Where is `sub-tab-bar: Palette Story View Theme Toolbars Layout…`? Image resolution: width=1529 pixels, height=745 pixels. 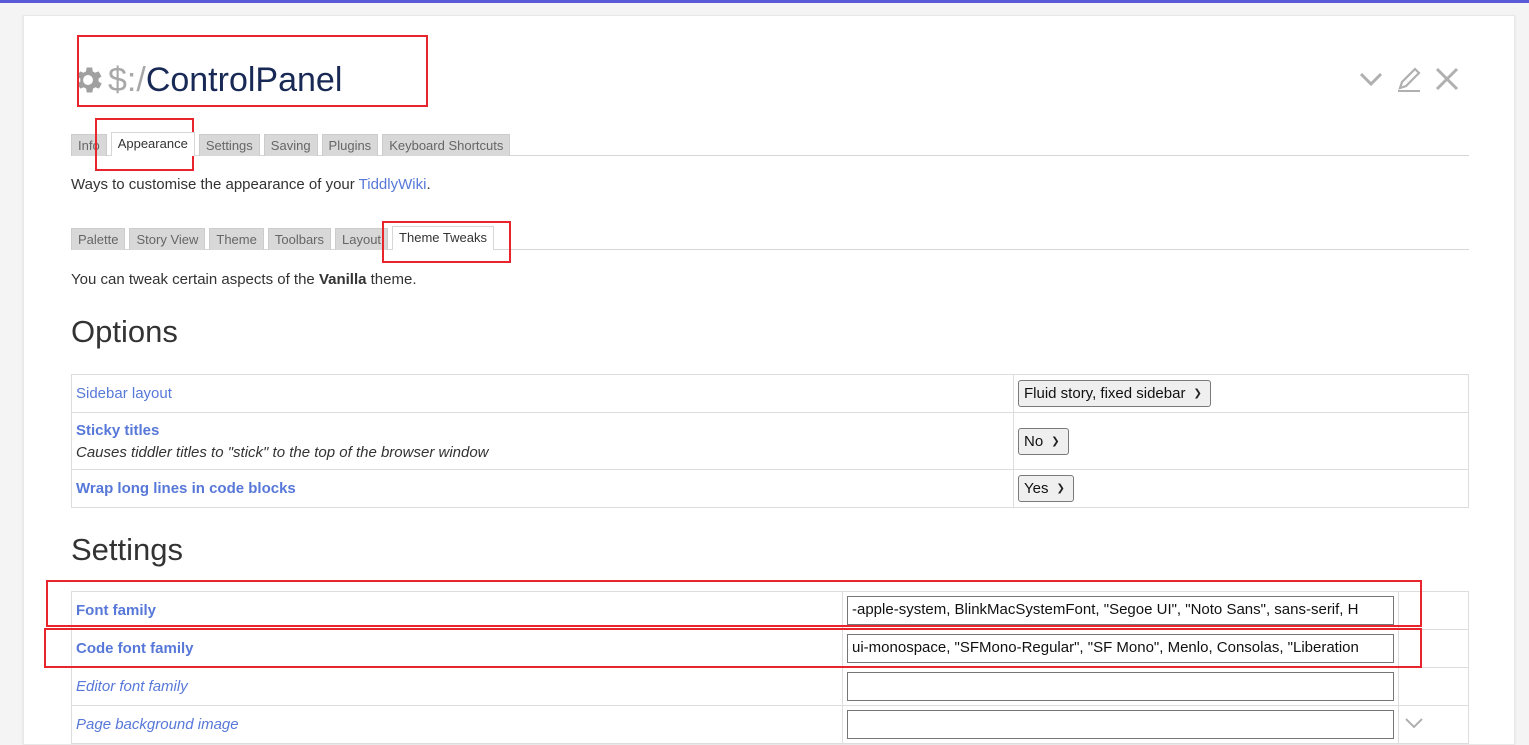
sub-tab-bar: Palette Story View Theme Toolbars Layout… is located at coordinates (770, 238).